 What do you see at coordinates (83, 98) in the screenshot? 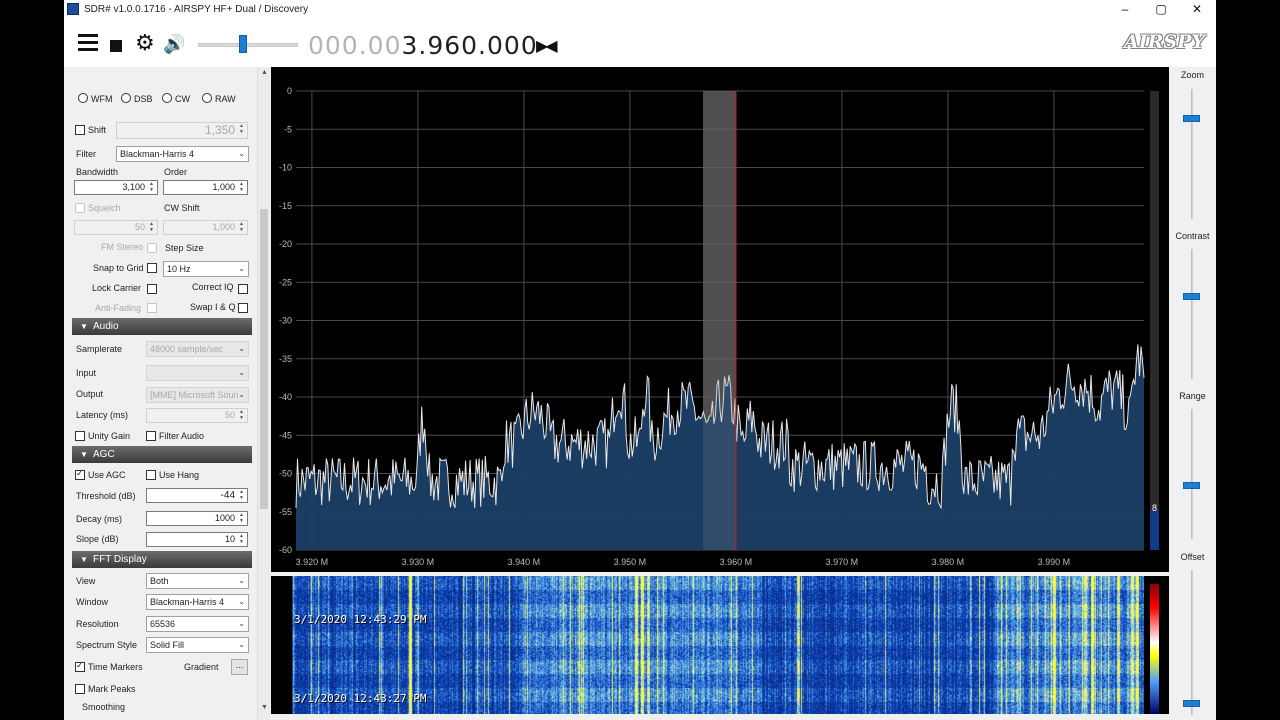
I see `mode-wfm-radio` at bounding box center [83, 98].